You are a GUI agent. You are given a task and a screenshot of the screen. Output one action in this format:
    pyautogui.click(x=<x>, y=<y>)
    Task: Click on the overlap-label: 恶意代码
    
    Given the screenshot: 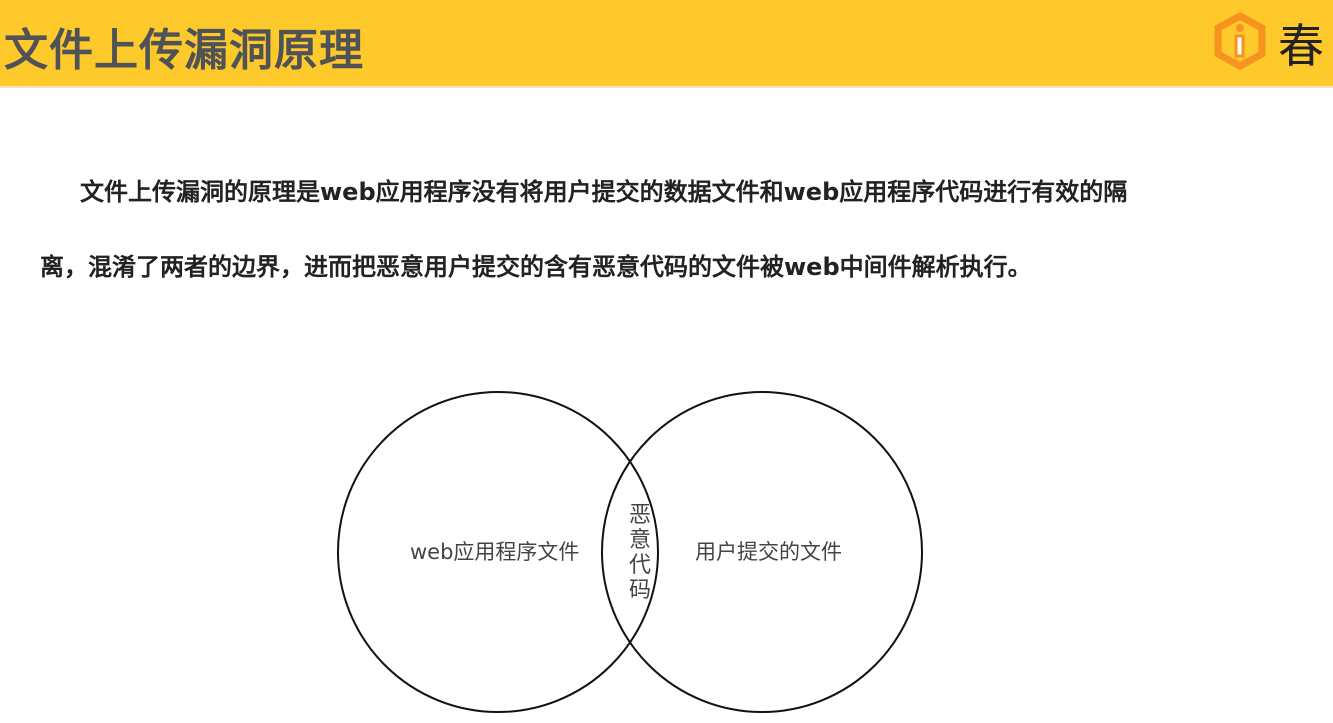 What is the action you would take?
    pyautogui.click(x=639, y=553)
    